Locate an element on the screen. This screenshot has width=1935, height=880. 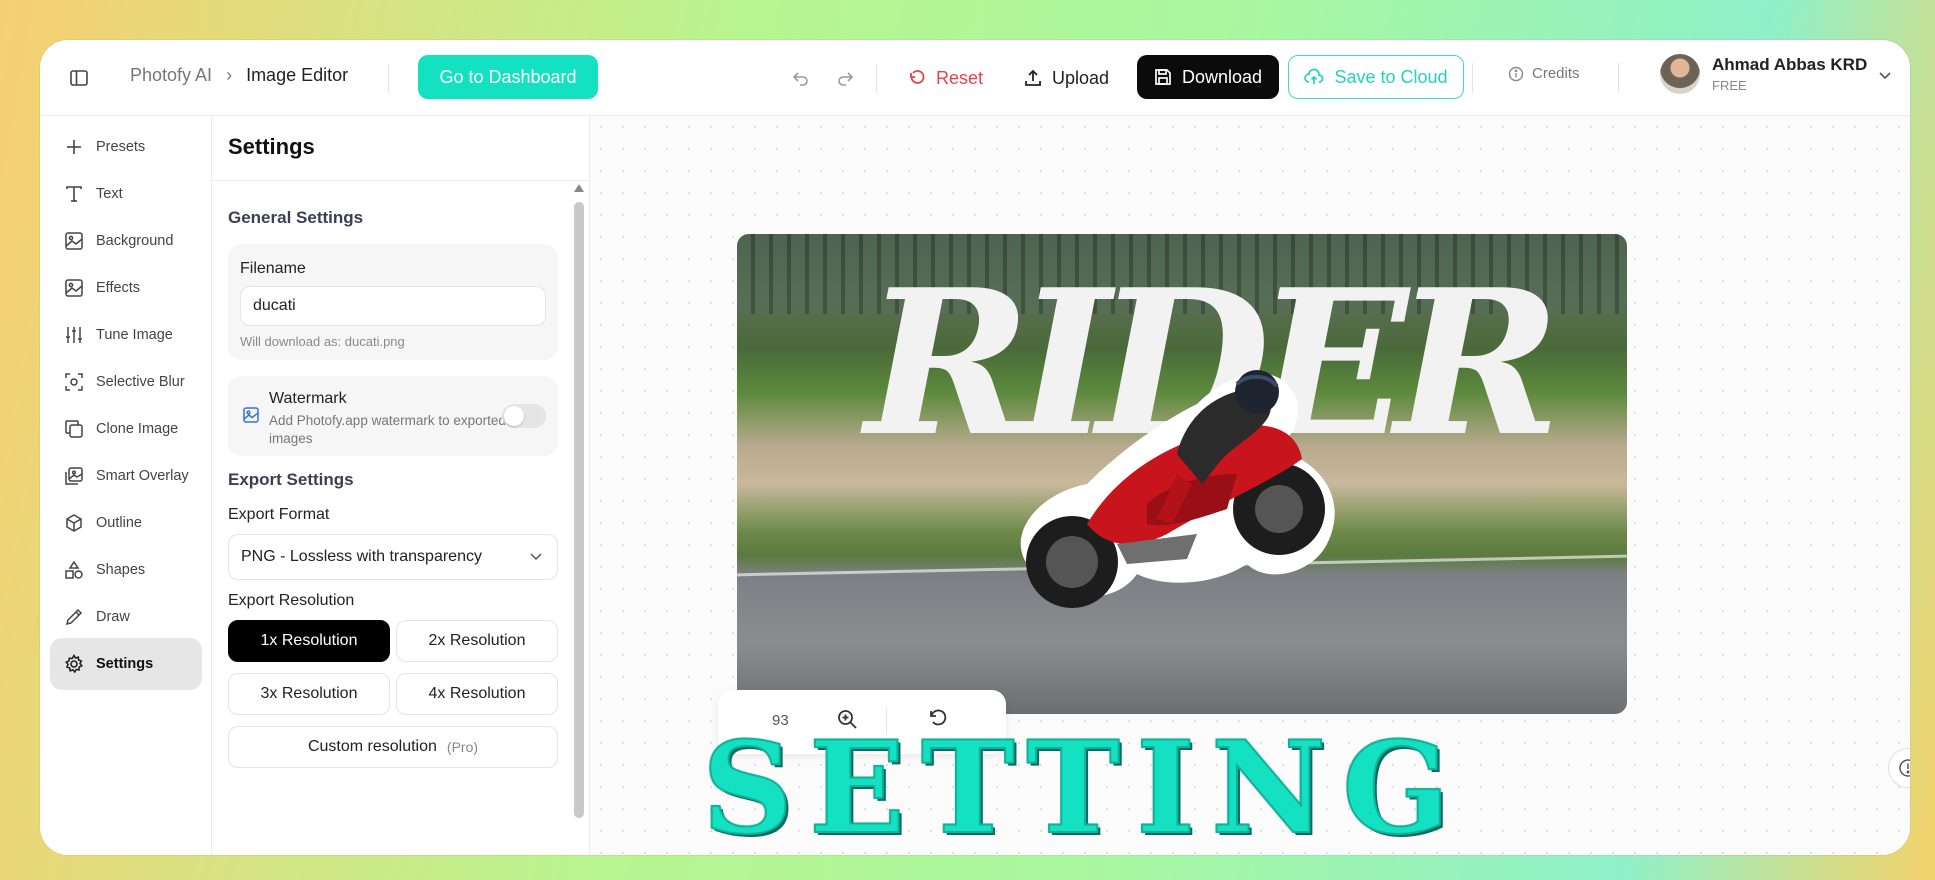
watermark-title: Watermark is located at coordinates (308, 398).